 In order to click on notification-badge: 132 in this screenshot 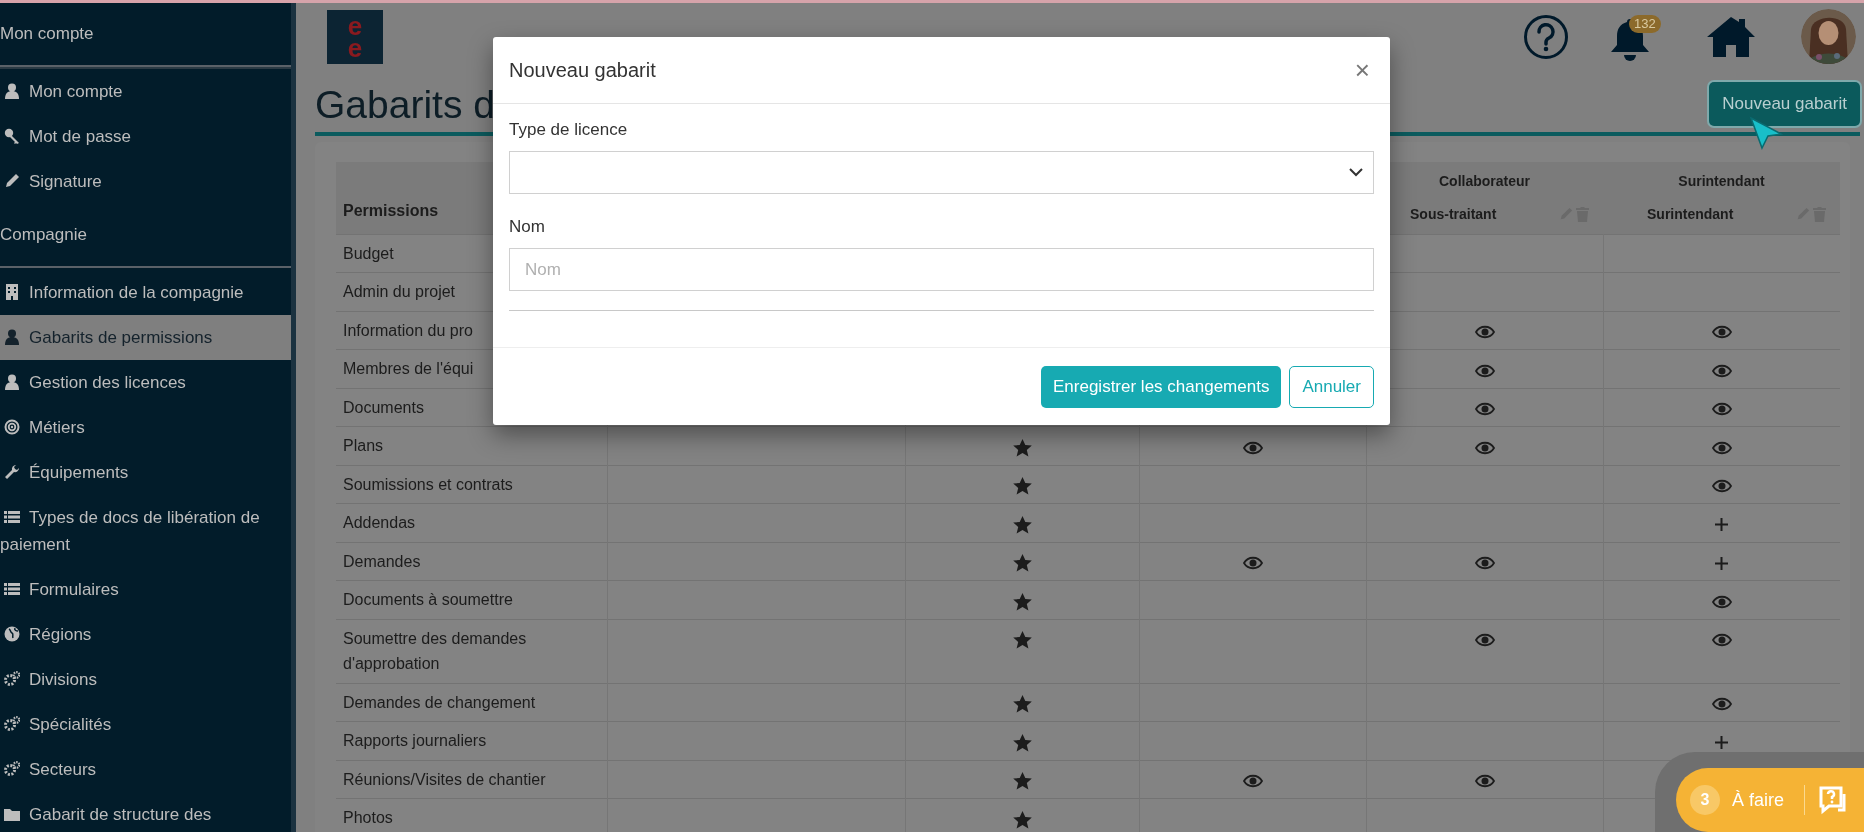, I will do `click(1645, 23)`.